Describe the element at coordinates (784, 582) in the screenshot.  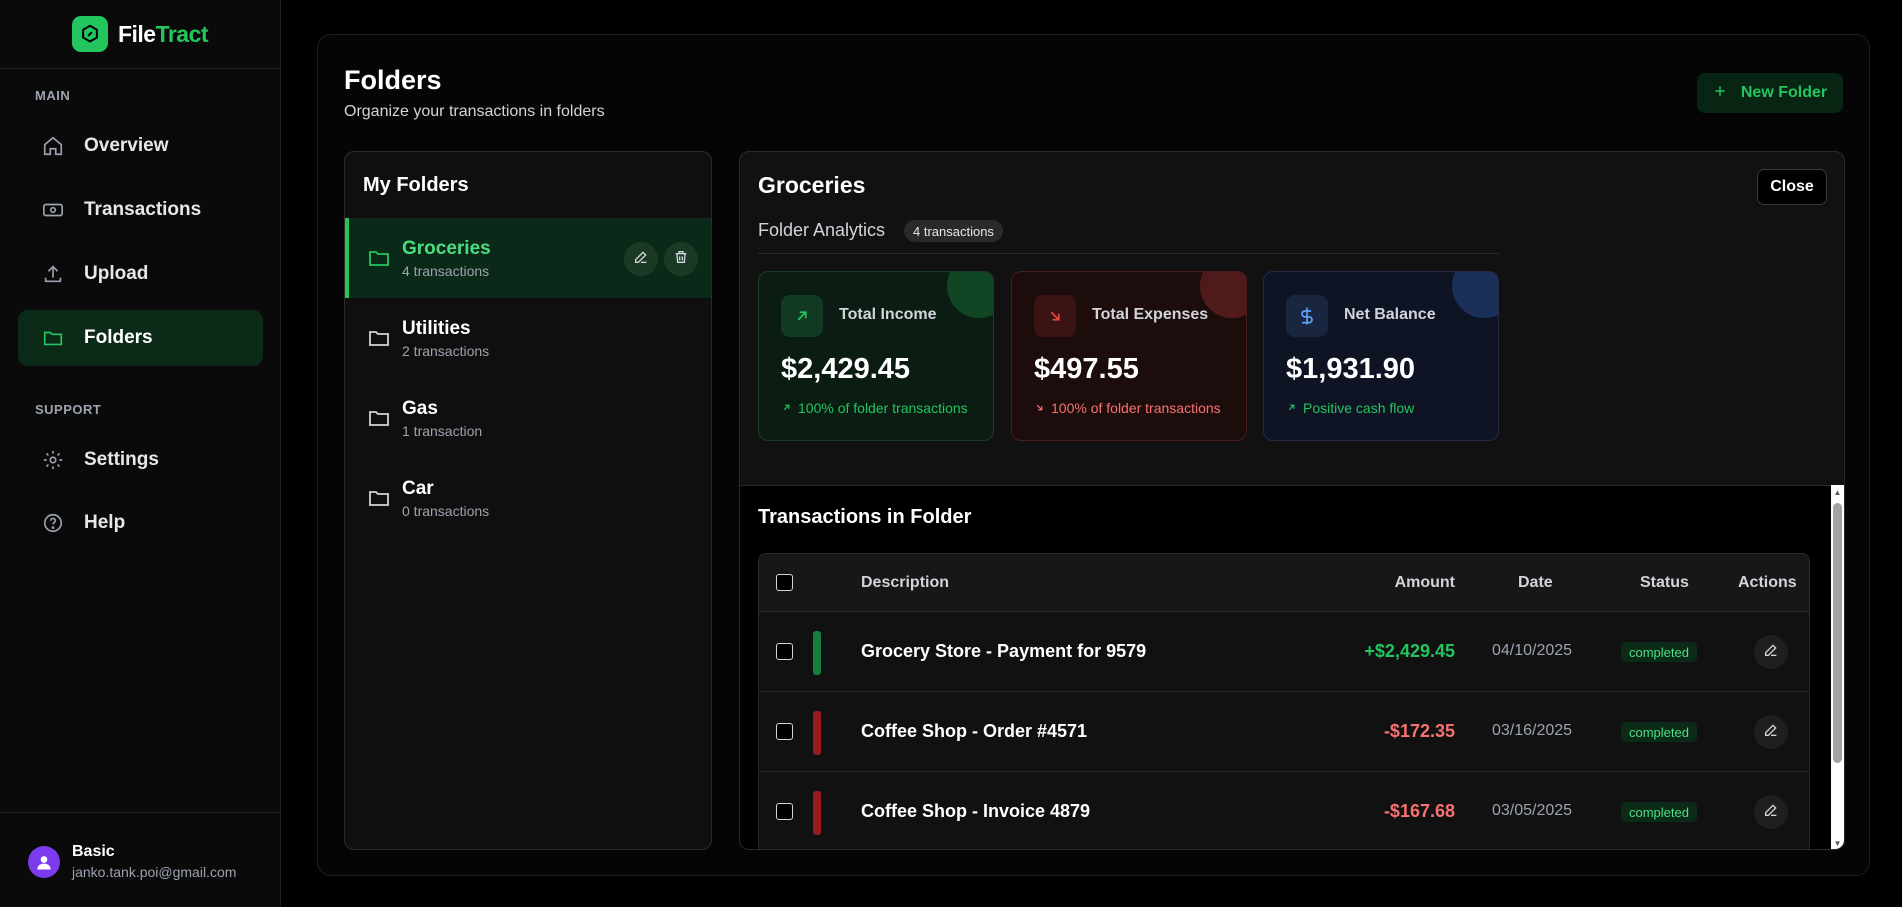
I see `select-all-checkbox` at that location.